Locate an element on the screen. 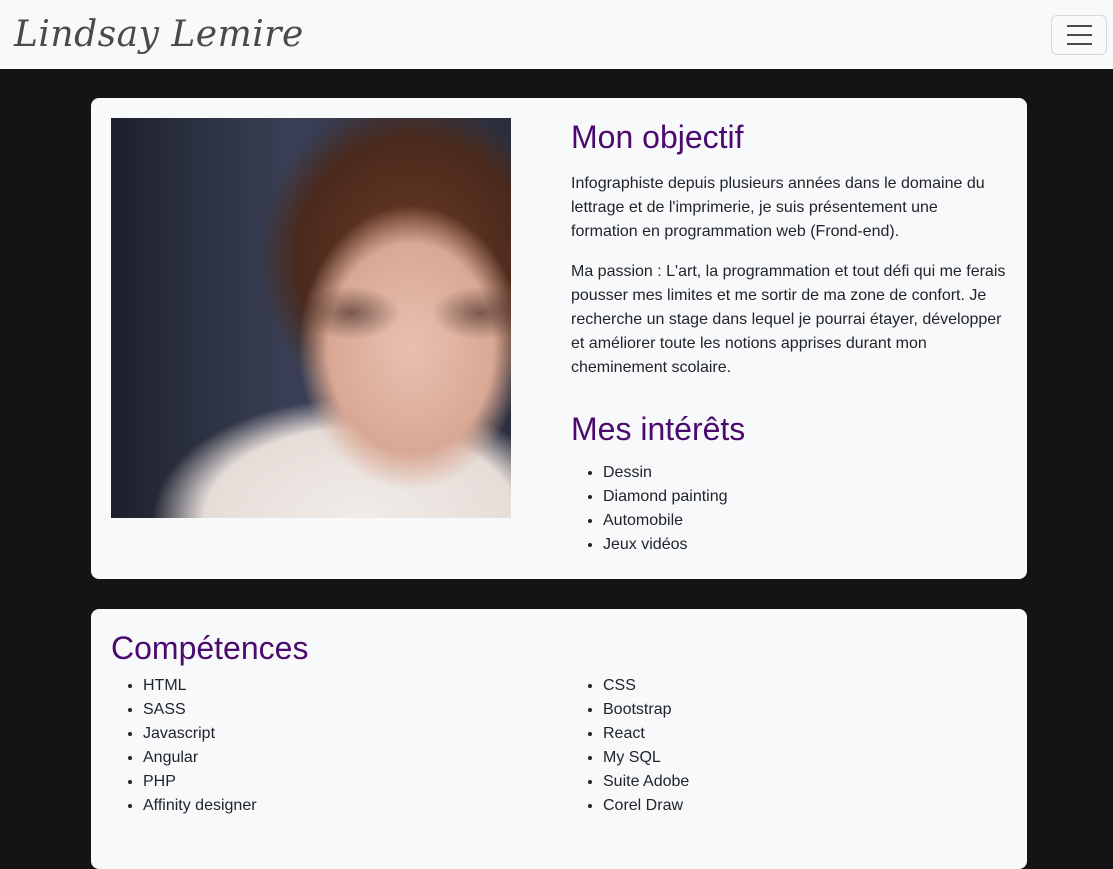 Image resolution: width=1113 pixels, height=869 pixels. list-item: CSS is located at coordinates (818, 686).